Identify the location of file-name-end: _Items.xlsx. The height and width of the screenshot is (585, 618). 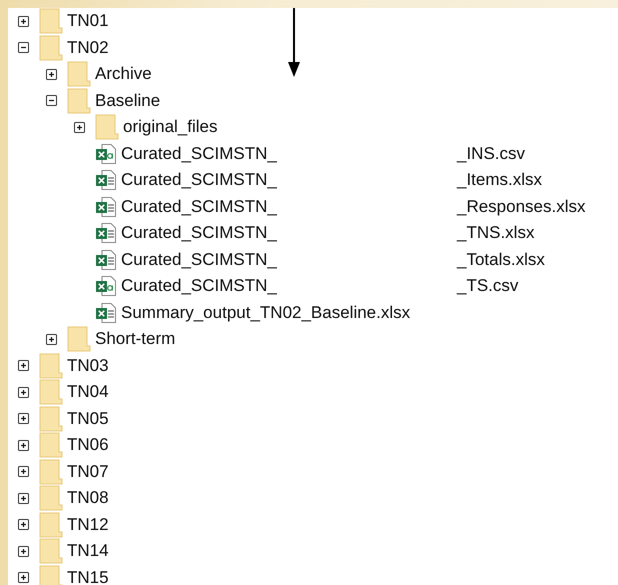
(499, 180).